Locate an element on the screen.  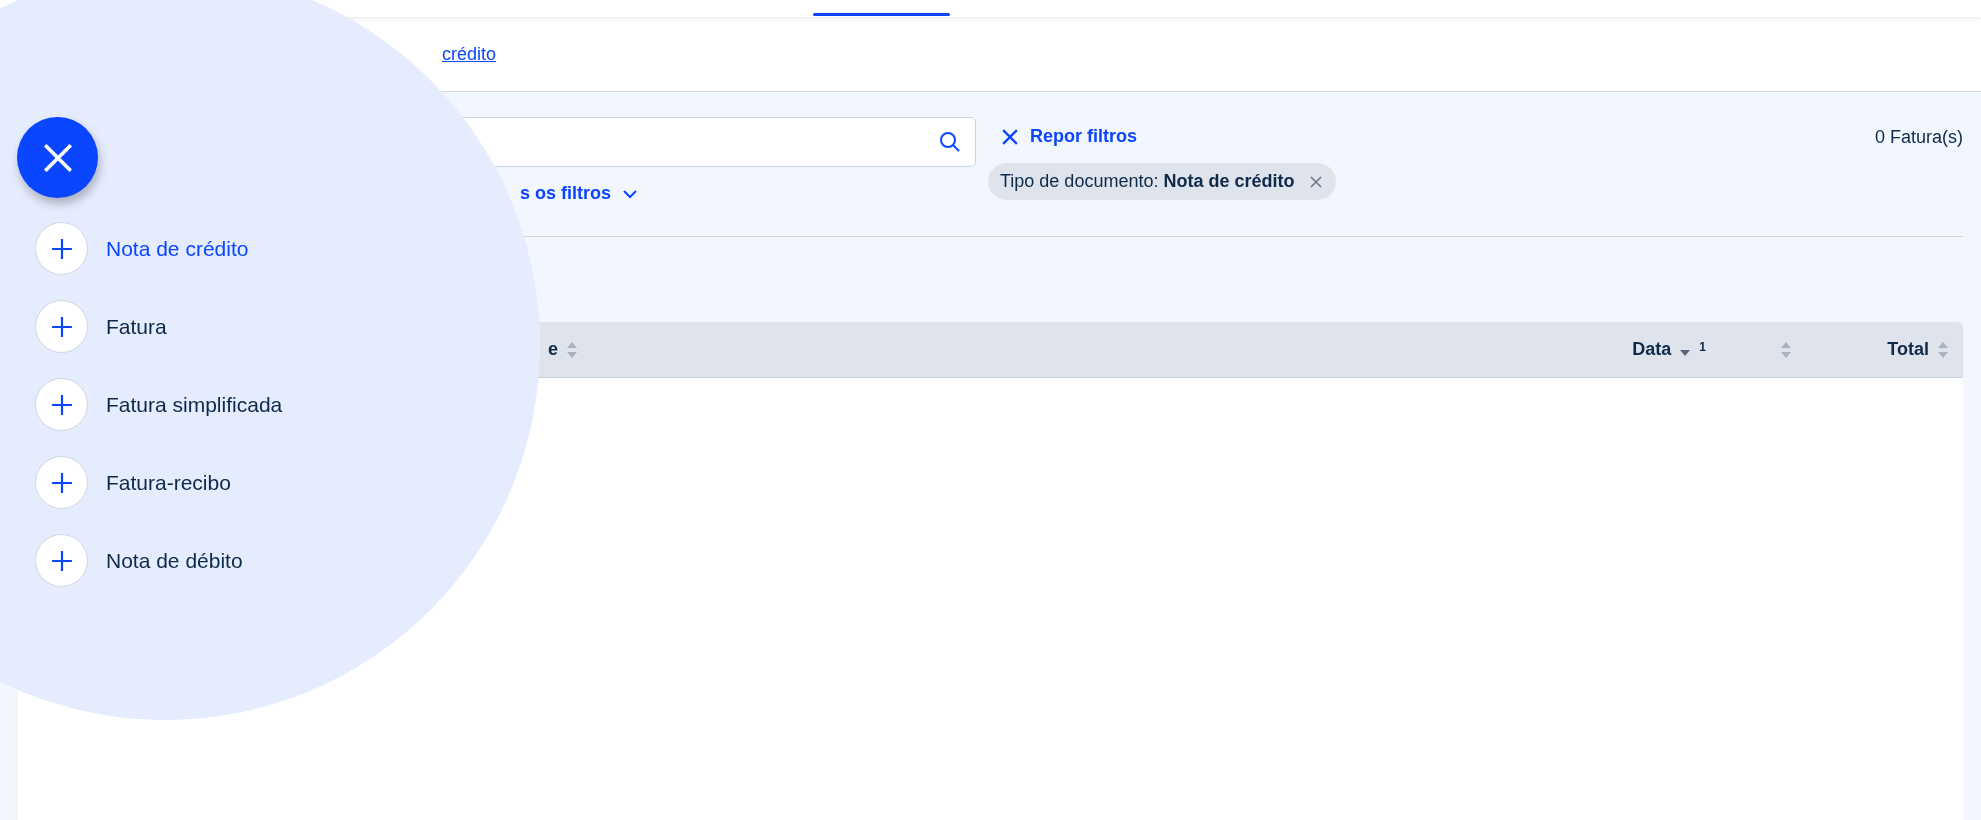
sort-order: 1 is located at coordinates (1702, 346).